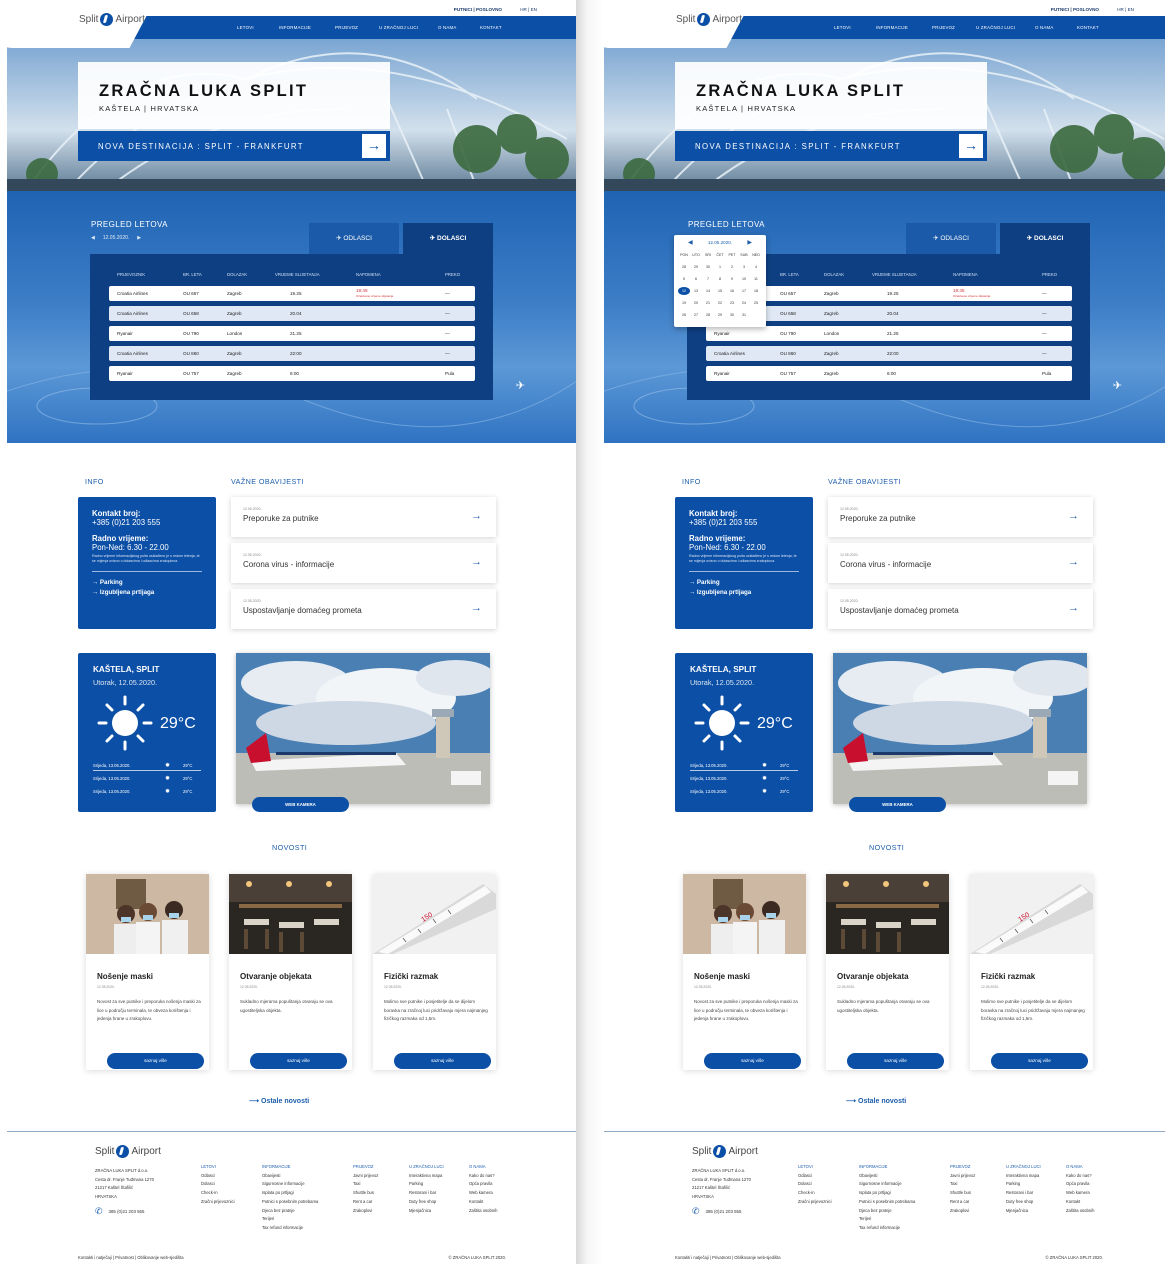 The width and height of the screenshot is (1165, 1264). Describe the element at coordinates (744, 303) in the screenshot. I see `calendar-day: 24` at that location.